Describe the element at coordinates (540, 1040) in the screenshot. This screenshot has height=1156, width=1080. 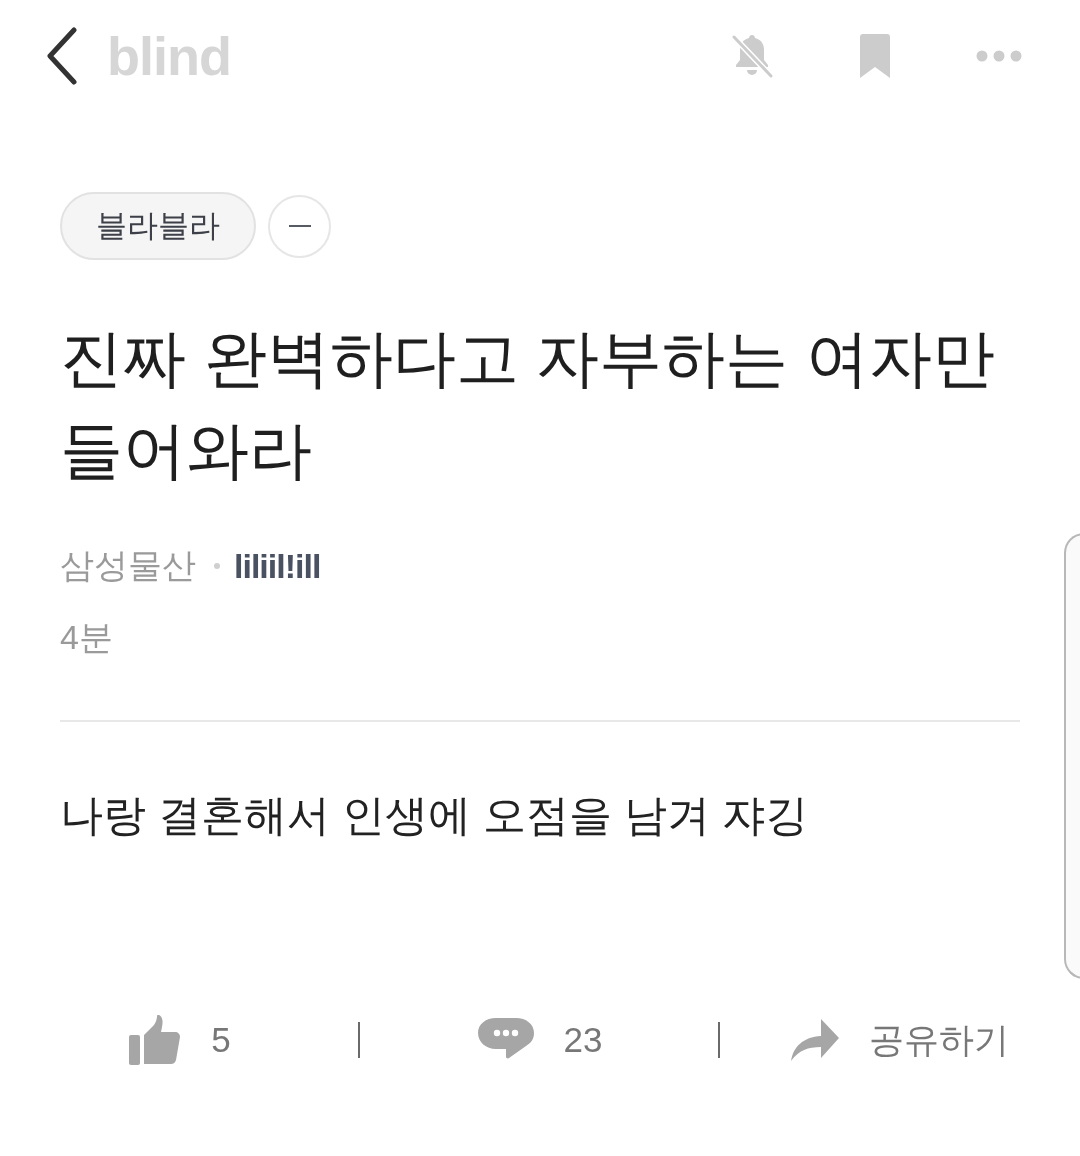
I see `comment-button: 23` at that location.